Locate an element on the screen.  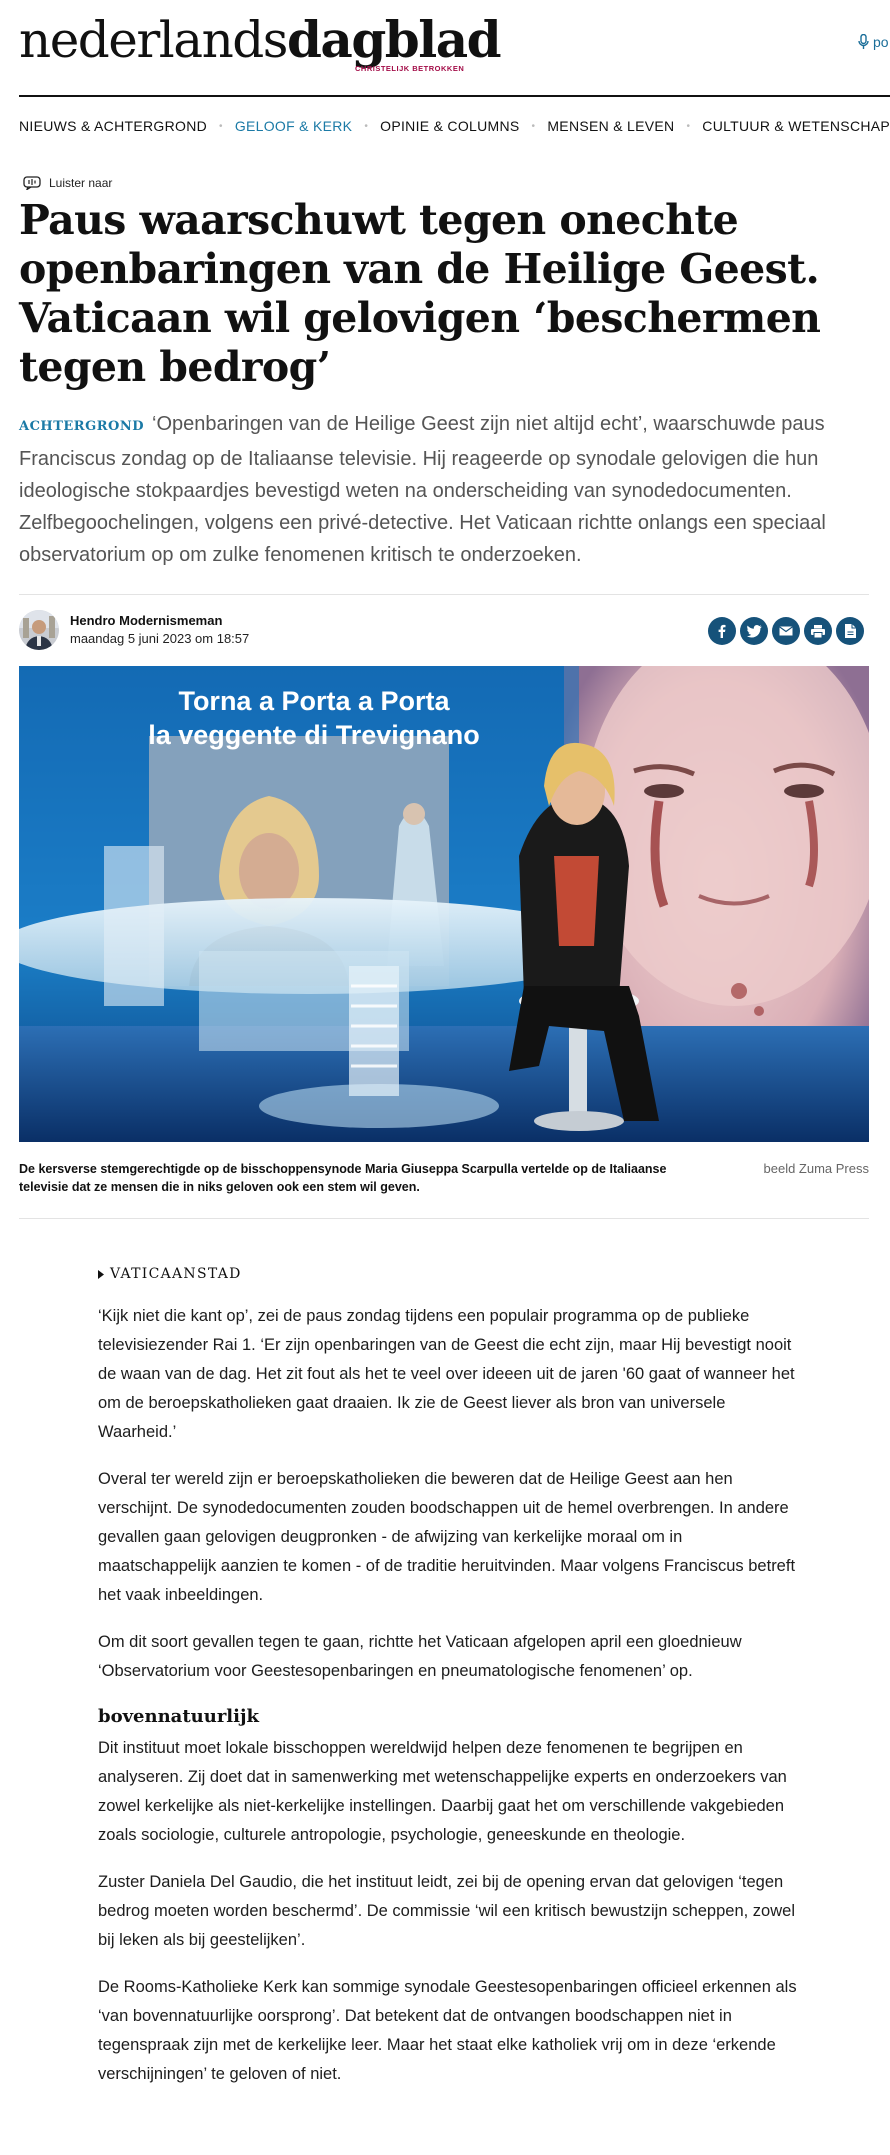
share-email-button is located at coordinates (786, 631).